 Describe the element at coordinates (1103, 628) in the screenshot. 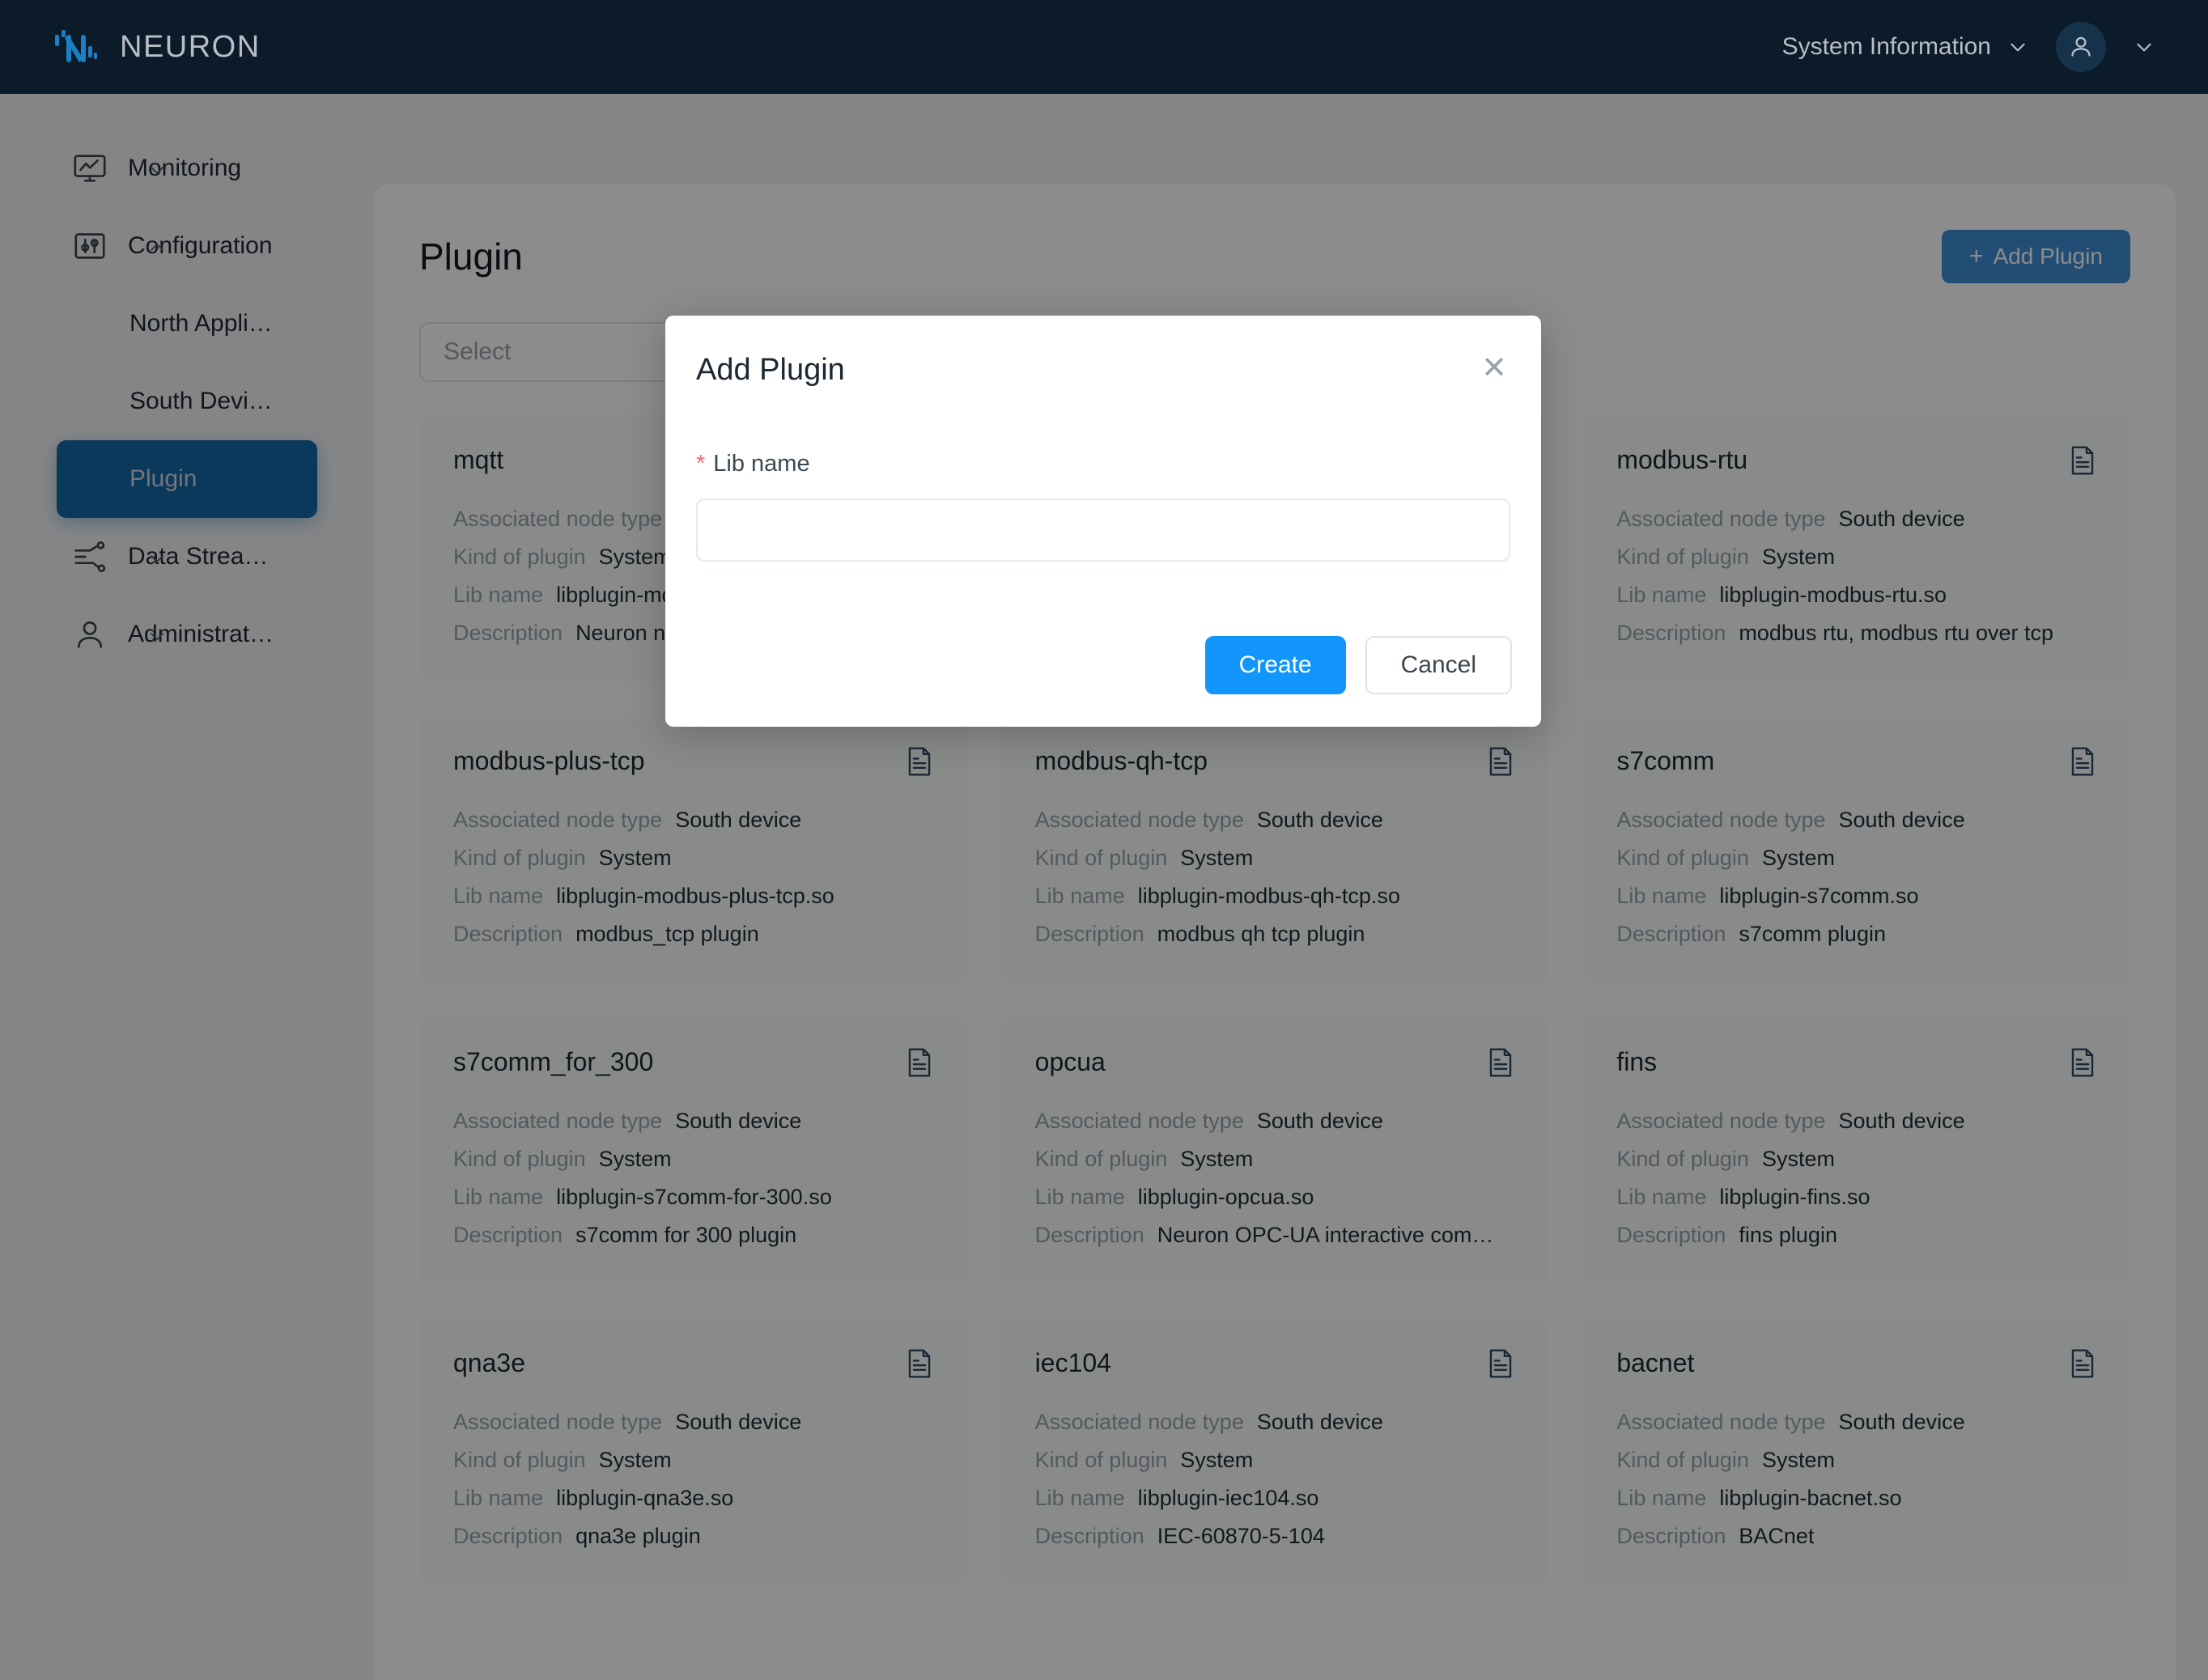

I see `dialog-footer: Create Cancel` at that location.